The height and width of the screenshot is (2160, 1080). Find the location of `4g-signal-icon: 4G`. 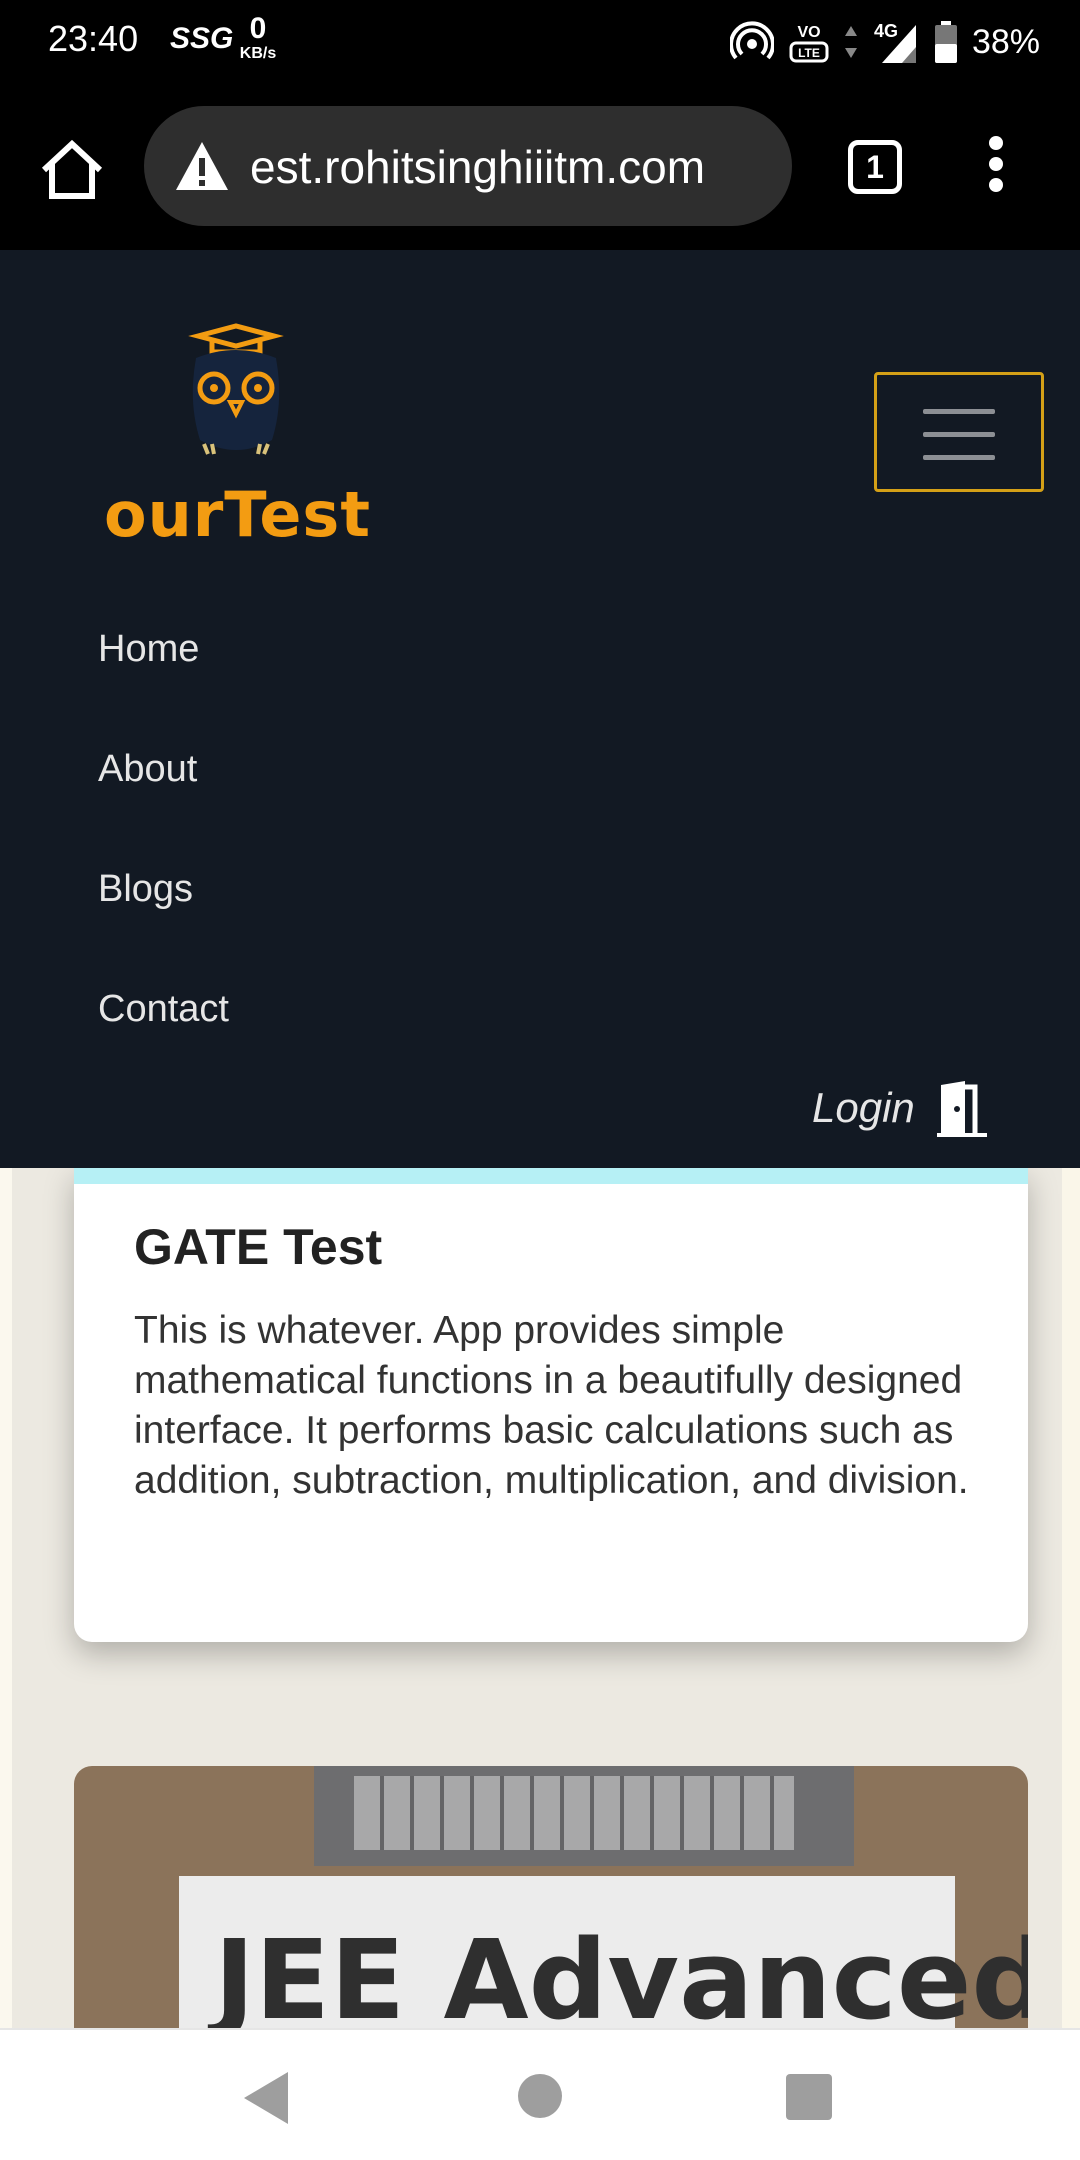

4g-signal-icon: 4G is located at coordinates (895, 42).